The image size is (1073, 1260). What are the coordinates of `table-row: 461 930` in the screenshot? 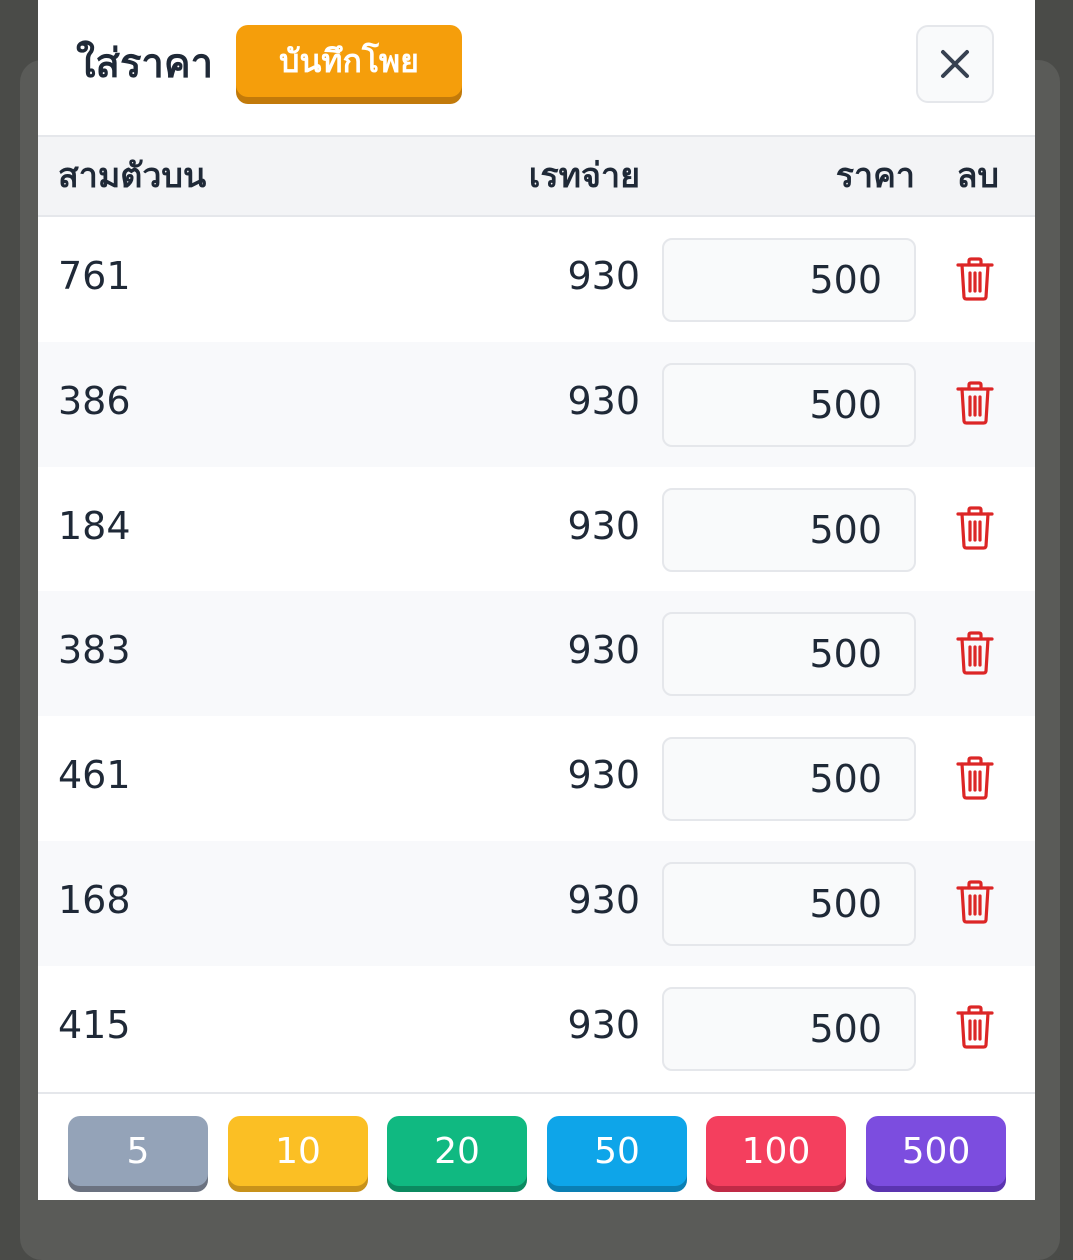 It's located at (536, 778).